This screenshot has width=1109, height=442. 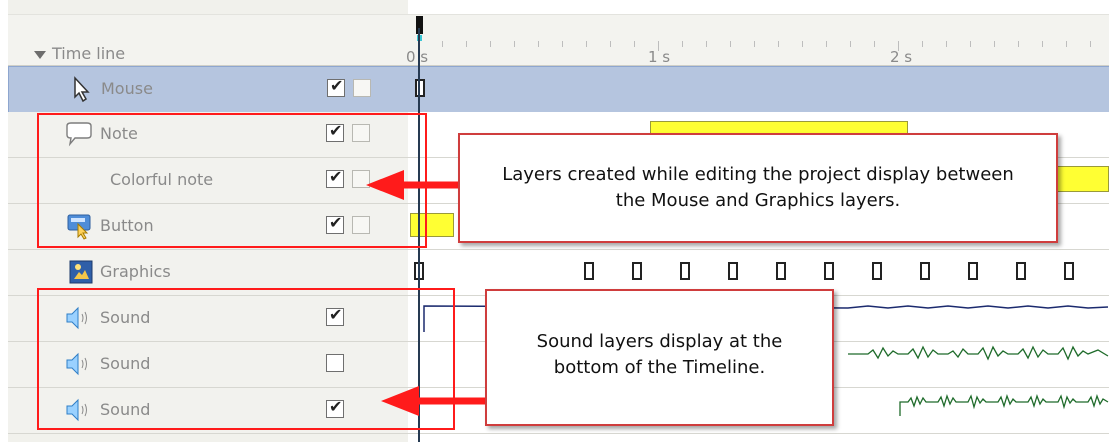 What do you see at coordinates (362, 88) in the screenshot?
I see `lock-checkbox` at bounding box center [362, 88].